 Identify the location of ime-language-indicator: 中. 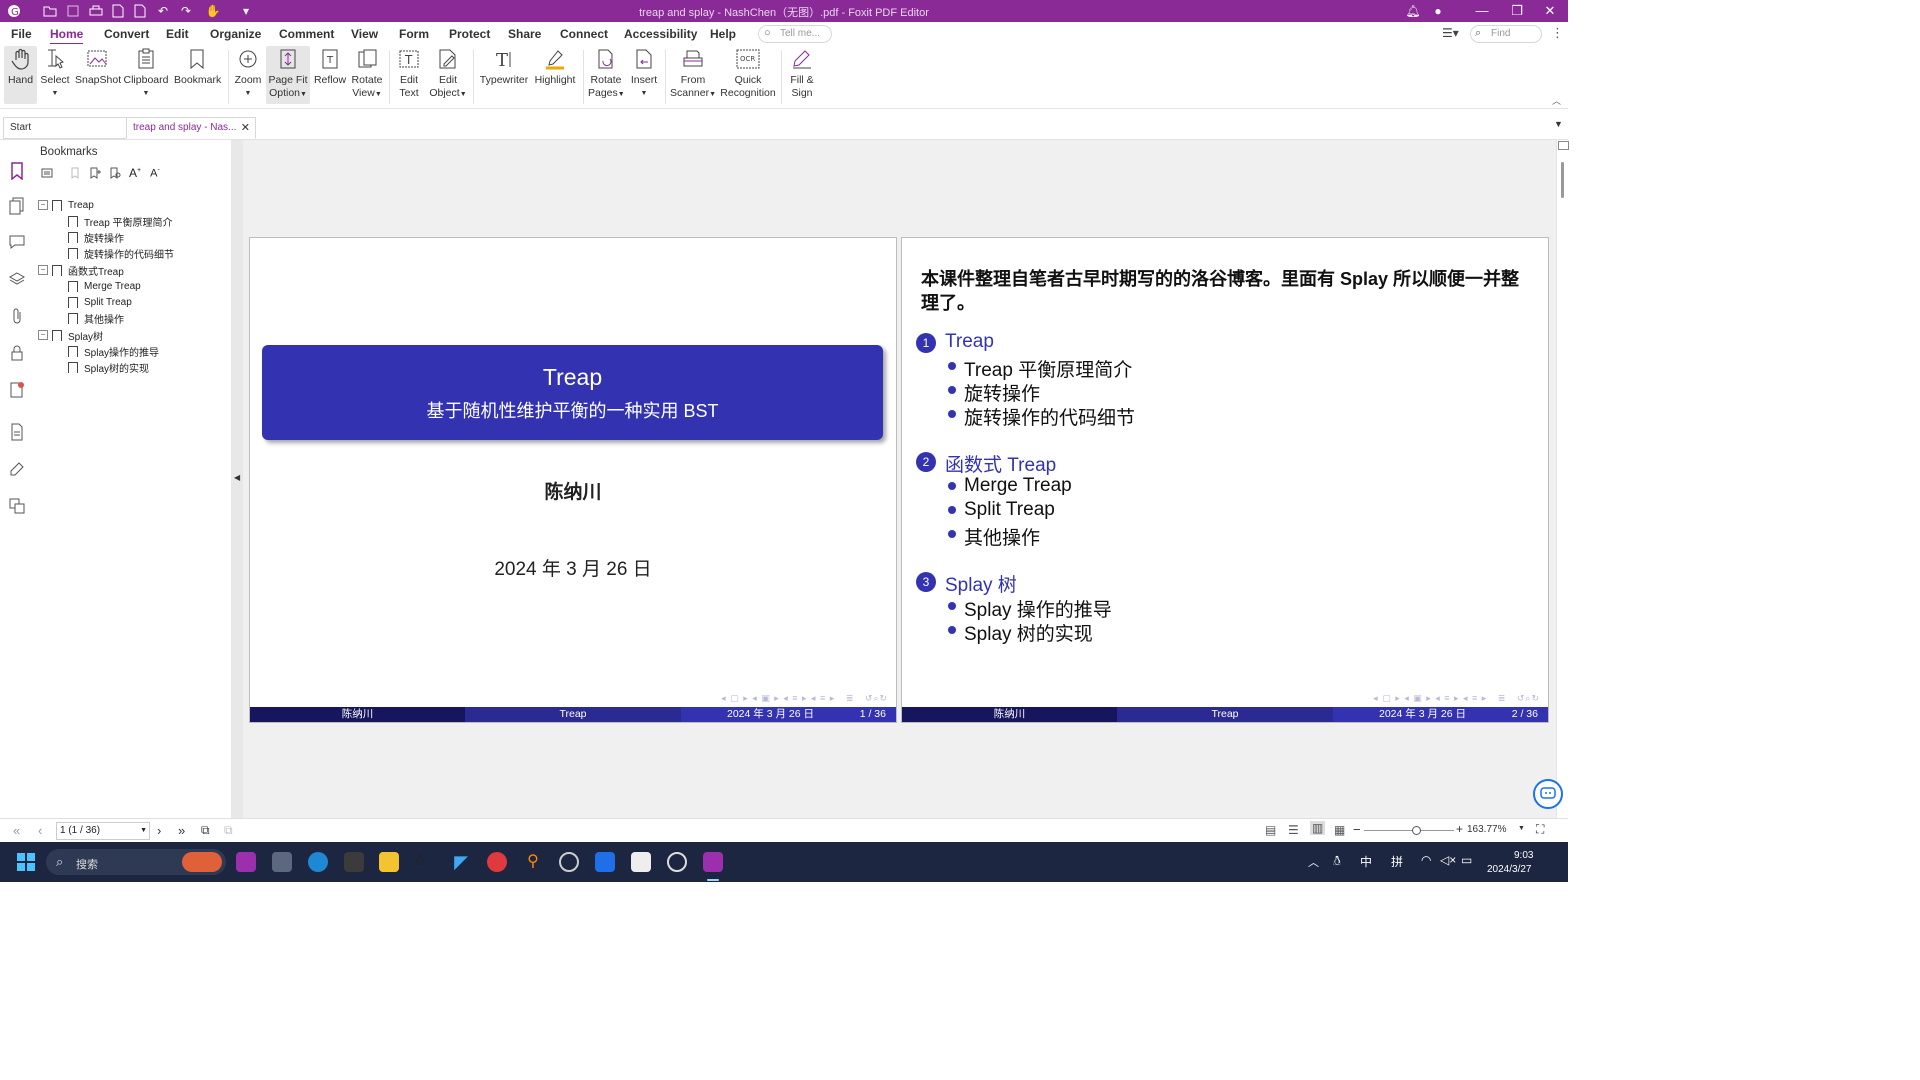
(1366, 861).